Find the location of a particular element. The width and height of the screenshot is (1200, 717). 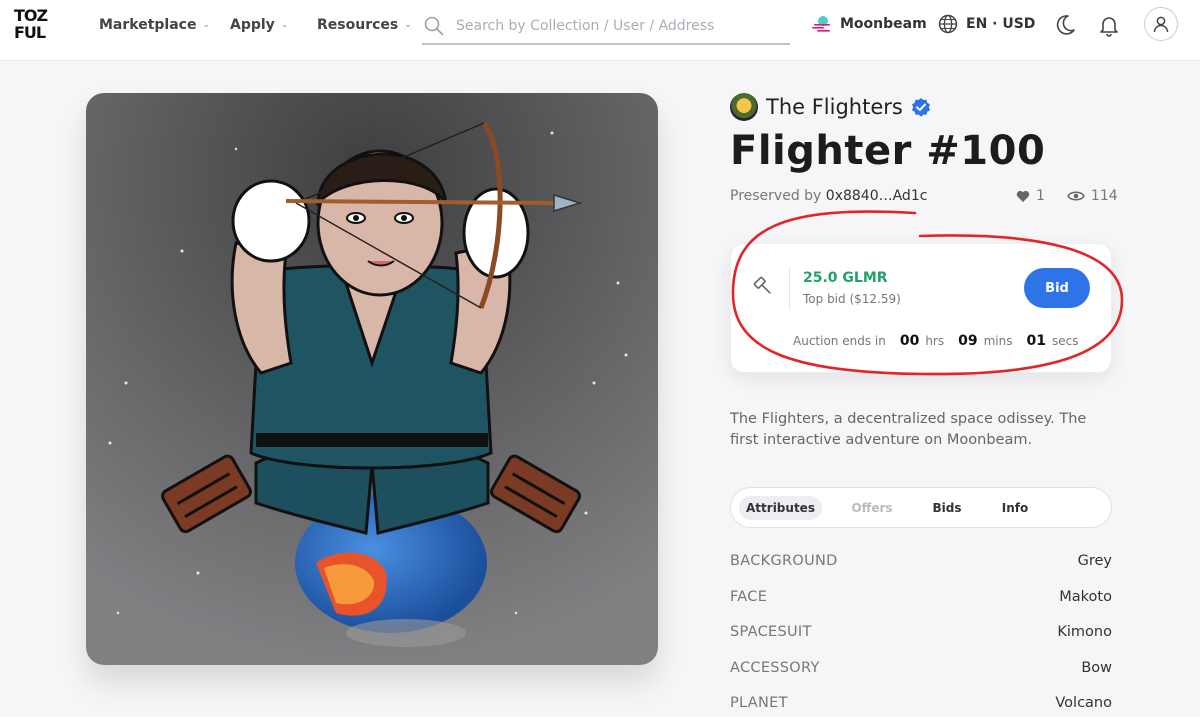

countdown-seconds: 01 is located at coordinates (1036, 341).